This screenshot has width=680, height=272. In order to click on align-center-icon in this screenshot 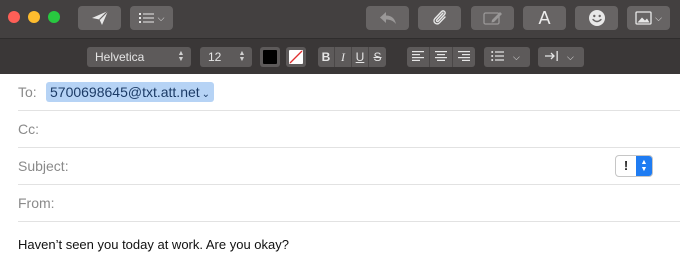, I will do `click(441, 57)`.